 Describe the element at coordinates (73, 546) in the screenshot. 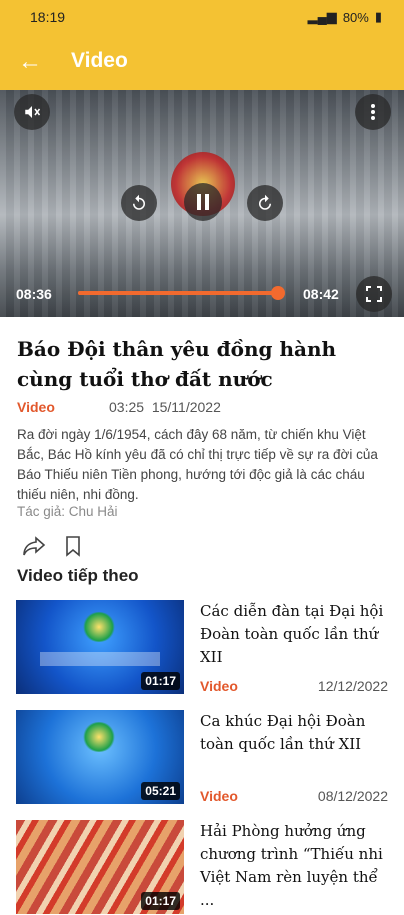

I see `bookmark-icon` at that location.